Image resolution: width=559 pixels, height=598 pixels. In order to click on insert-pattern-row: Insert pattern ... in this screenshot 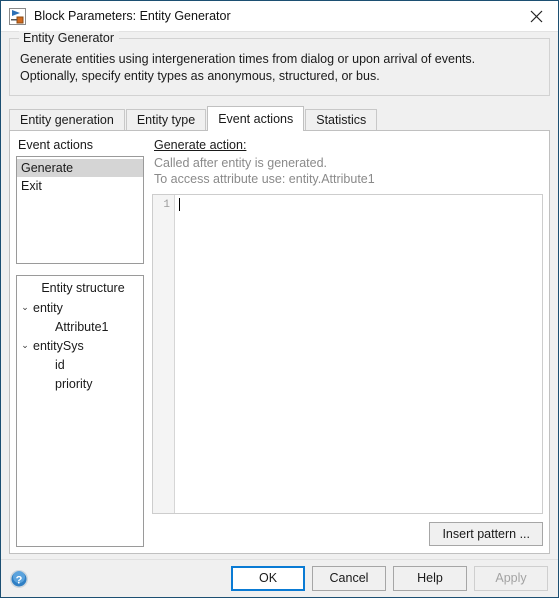, I will do `click(347, 534)`.